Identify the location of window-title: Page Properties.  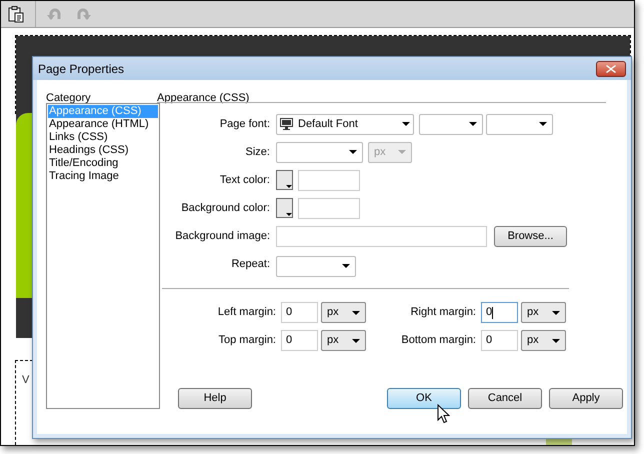
(81, 69).